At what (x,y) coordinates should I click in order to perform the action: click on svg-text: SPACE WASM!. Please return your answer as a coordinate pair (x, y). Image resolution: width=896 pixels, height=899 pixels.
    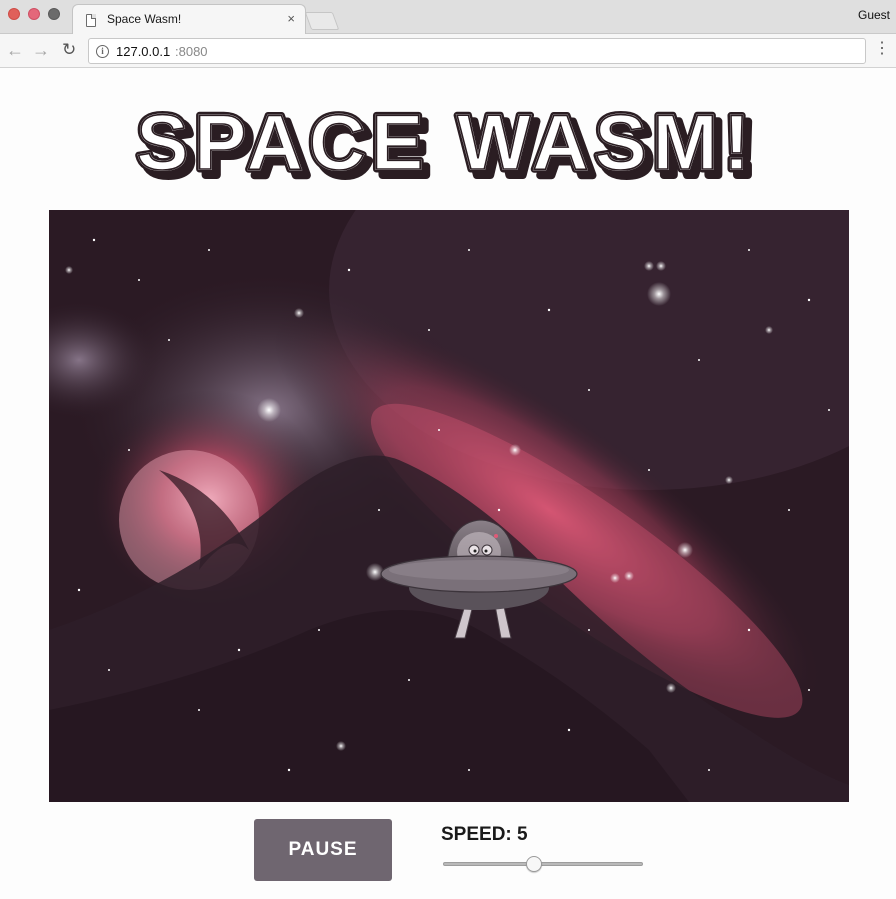
    Looking at the image, I should click on (445, 142).